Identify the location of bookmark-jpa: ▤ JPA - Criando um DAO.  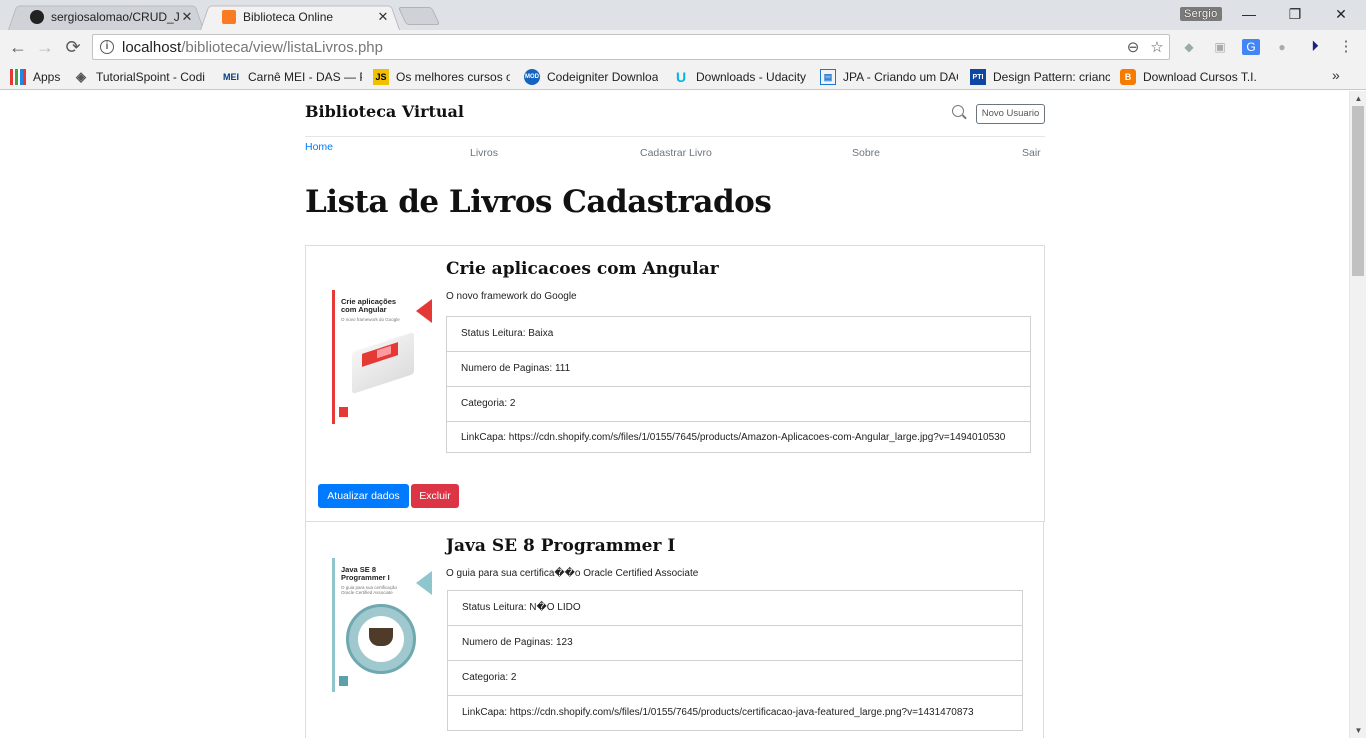
(889, 77).